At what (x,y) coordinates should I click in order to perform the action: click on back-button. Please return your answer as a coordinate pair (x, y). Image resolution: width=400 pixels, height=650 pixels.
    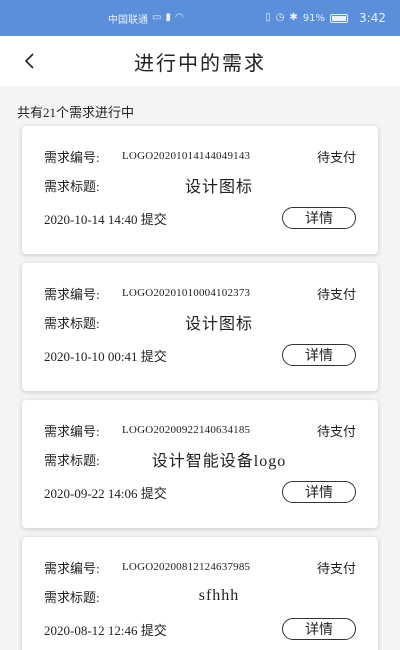
    Looking at the image, I should click on (29, 61).